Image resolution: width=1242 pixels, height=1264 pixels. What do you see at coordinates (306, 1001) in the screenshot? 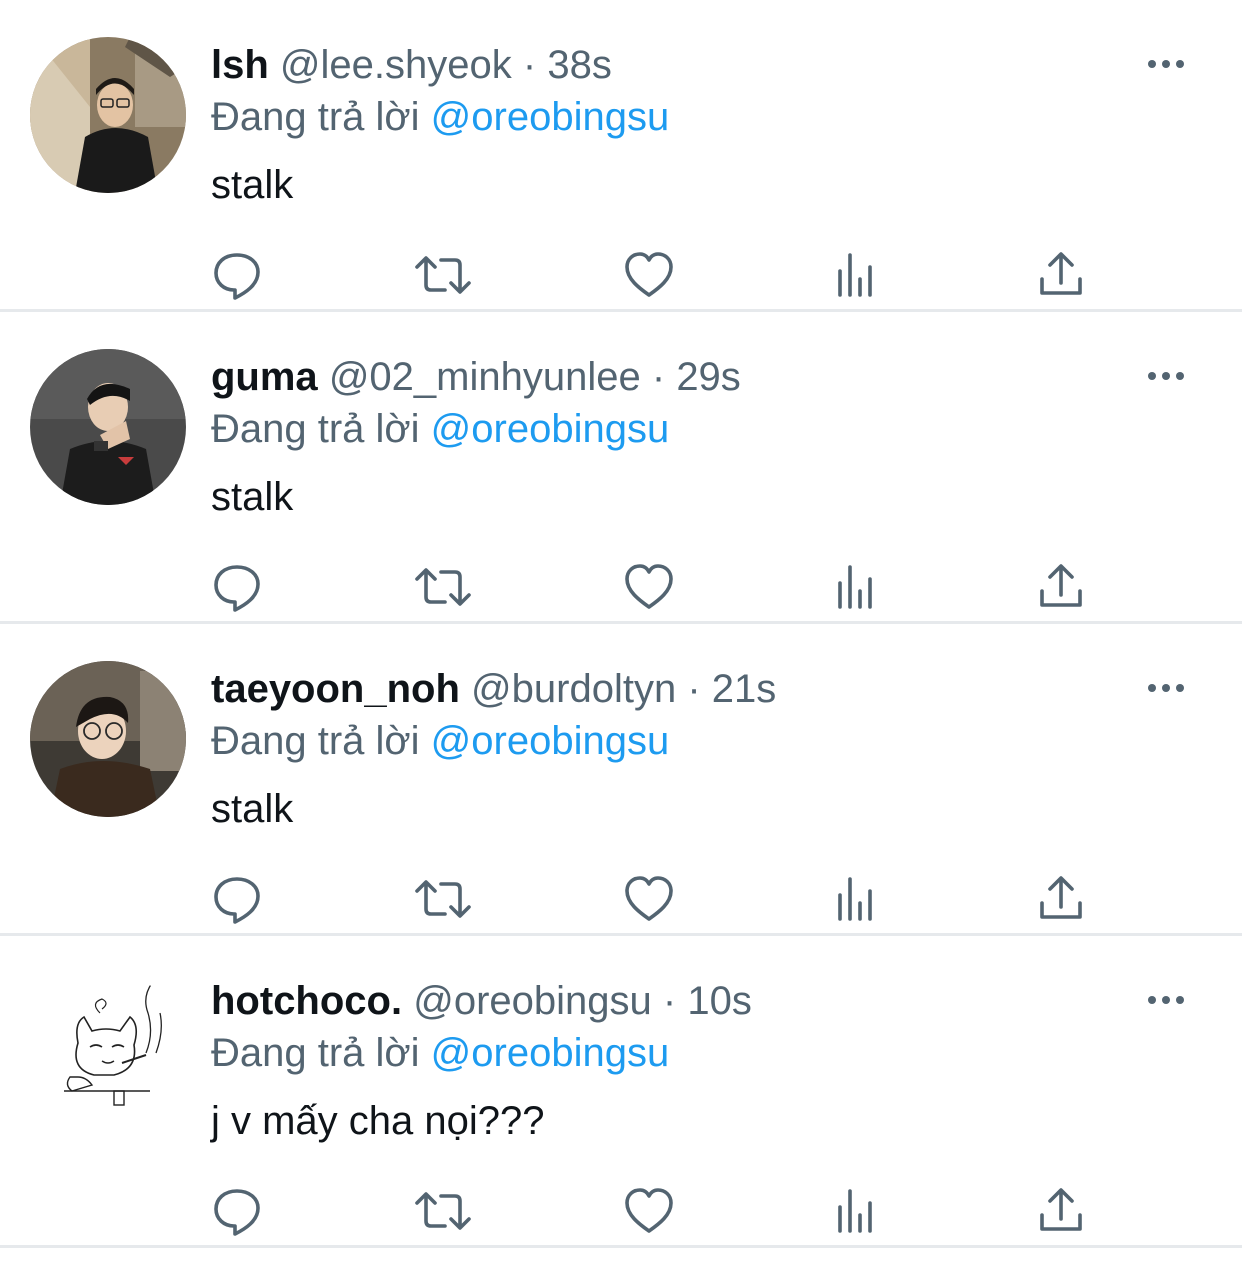
I see `display-name: hotchoco.` at bounding box center [306, 1001].